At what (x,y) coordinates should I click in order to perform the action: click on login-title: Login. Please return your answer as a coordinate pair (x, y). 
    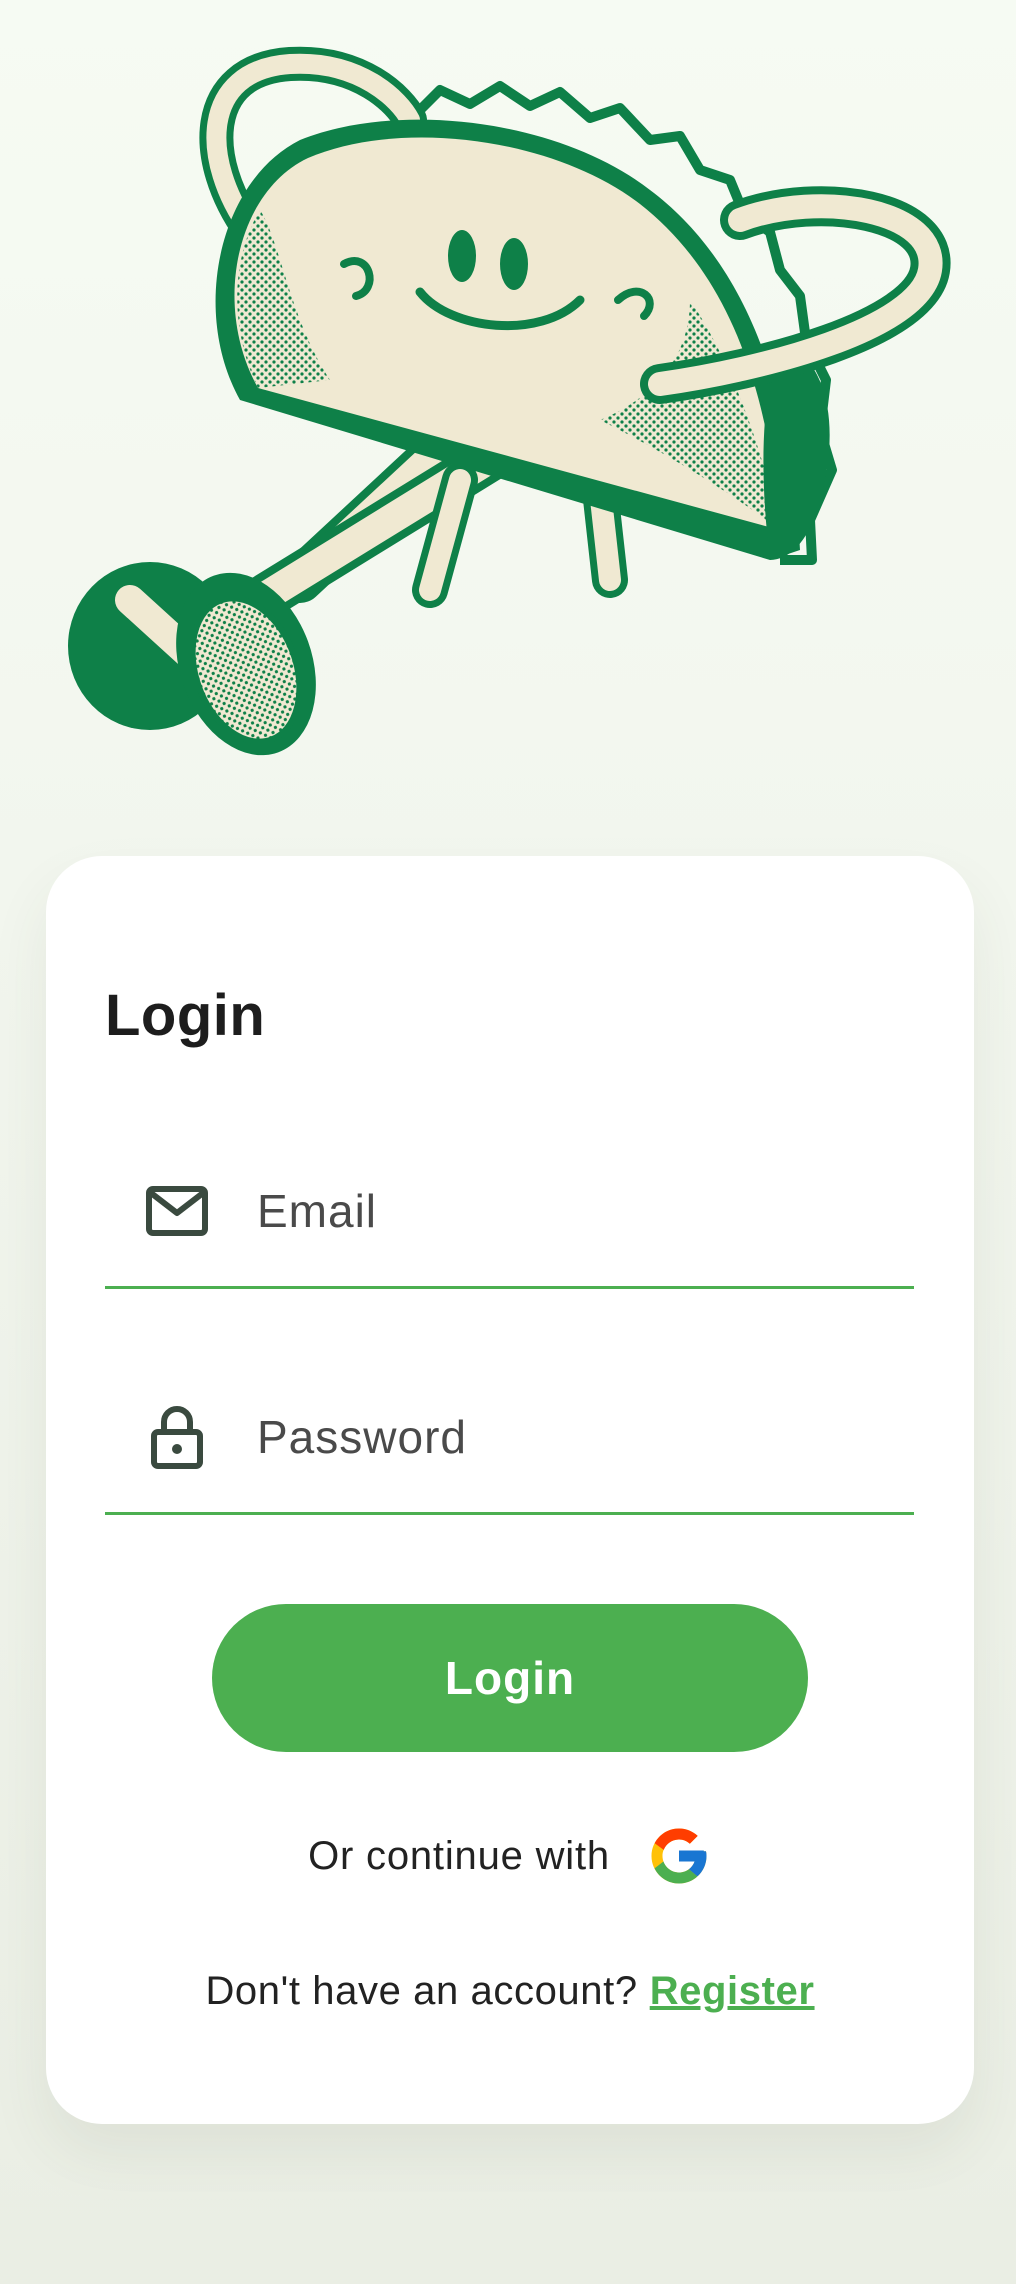
    Looking at the image, I should click on (185, 1015).